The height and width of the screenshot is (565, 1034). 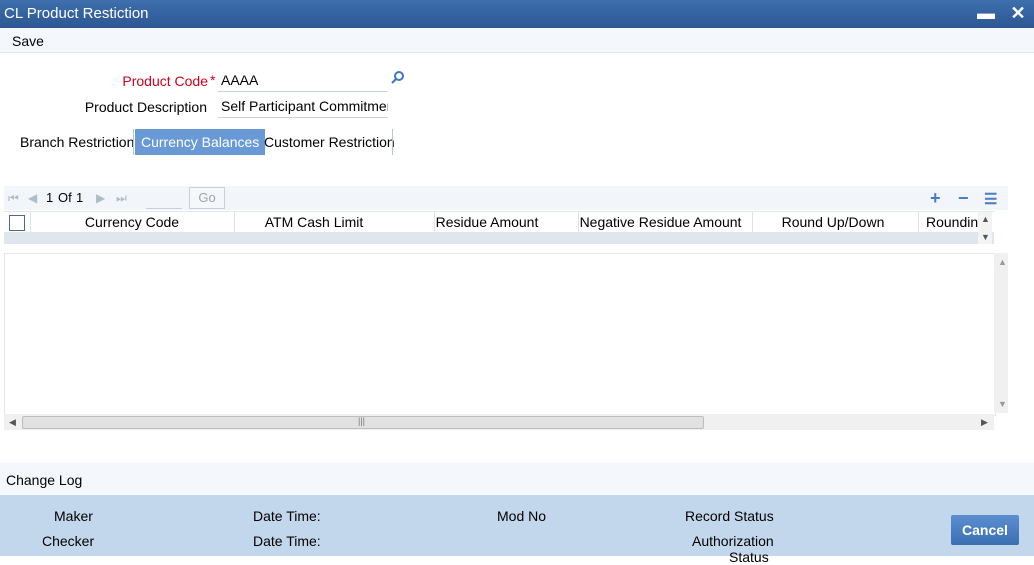 I want to click on page-current: 1, so click(x=50, y=197).